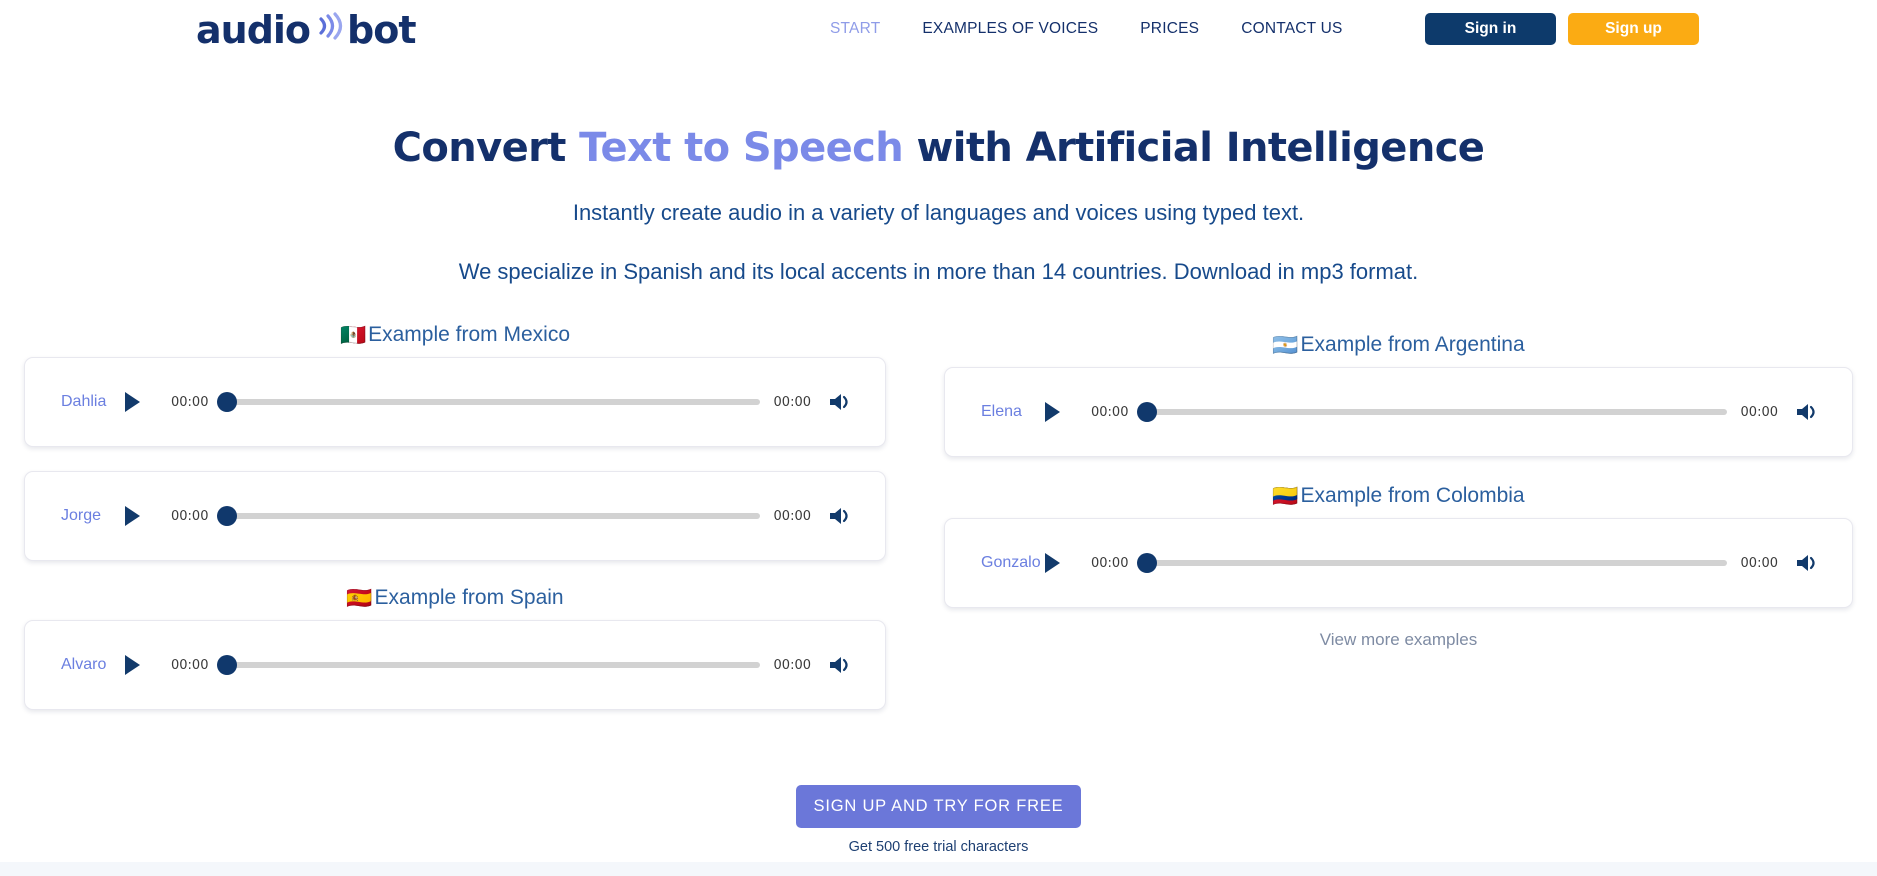 Image resolution: width=1877 pixels, height=876 pixels. What do you see at coordinates (486, 147) in the screenshot?
I see `hero-title-part1: Convert` at bounding box center [486, 147].